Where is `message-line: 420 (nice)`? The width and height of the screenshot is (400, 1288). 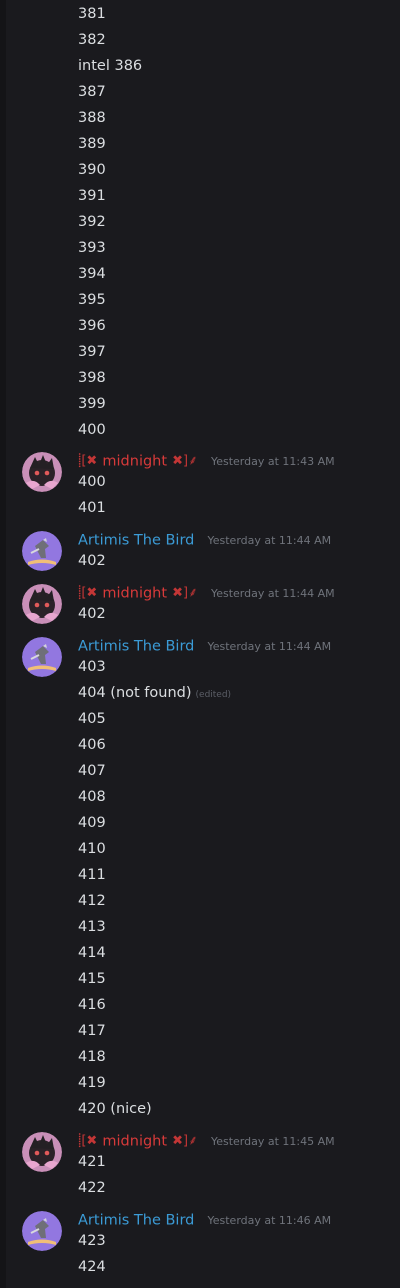
message-line: 420 (nice) is located at coordinates (115, 1109).